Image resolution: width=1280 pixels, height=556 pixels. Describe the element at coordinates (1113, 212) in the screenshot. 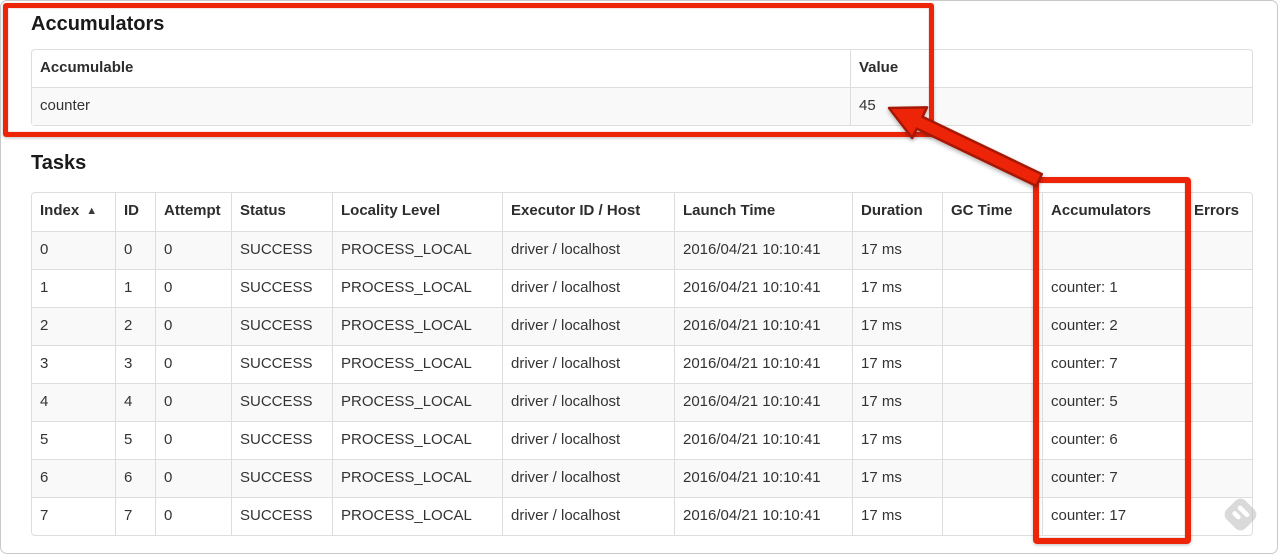

I see `column-header-accumulators: Accumulators` at that location.